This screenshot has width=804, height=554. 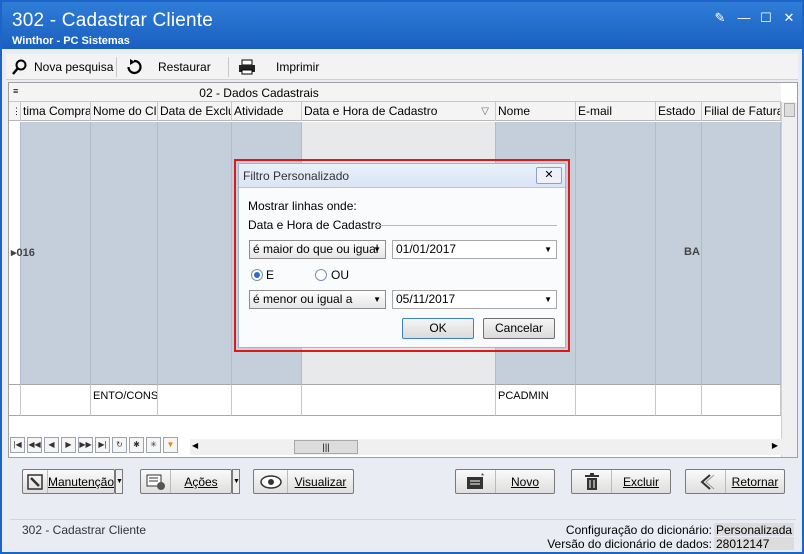 What do you see at coordinates (320, 481) in the screenshot?
I see `view-label: Visualizar` at bounding box center [320, 481].